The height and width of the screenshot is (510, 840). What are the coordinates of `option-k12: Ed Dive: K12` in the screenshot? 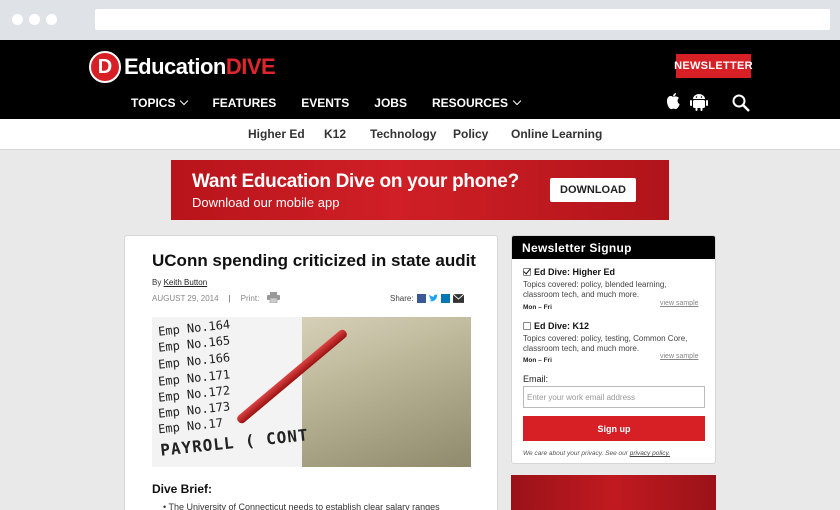 It's located at (556, 326).